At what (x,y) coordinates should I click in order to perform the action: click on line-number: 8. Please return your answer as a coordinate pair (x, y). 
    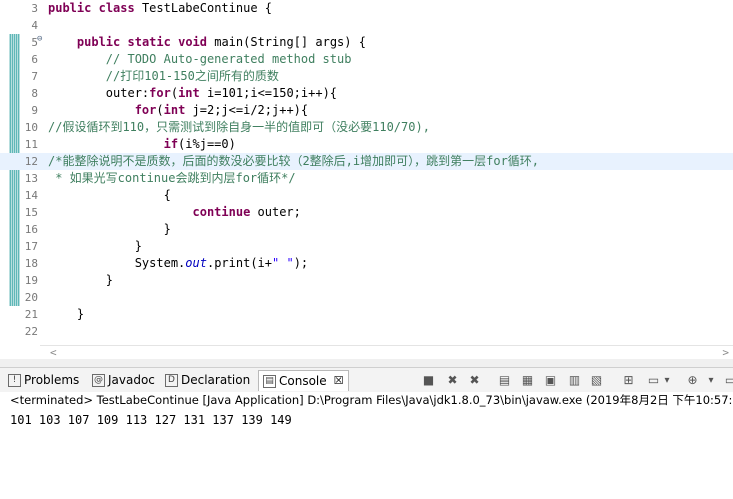
    Looking at the image, I should click on (34, 93).